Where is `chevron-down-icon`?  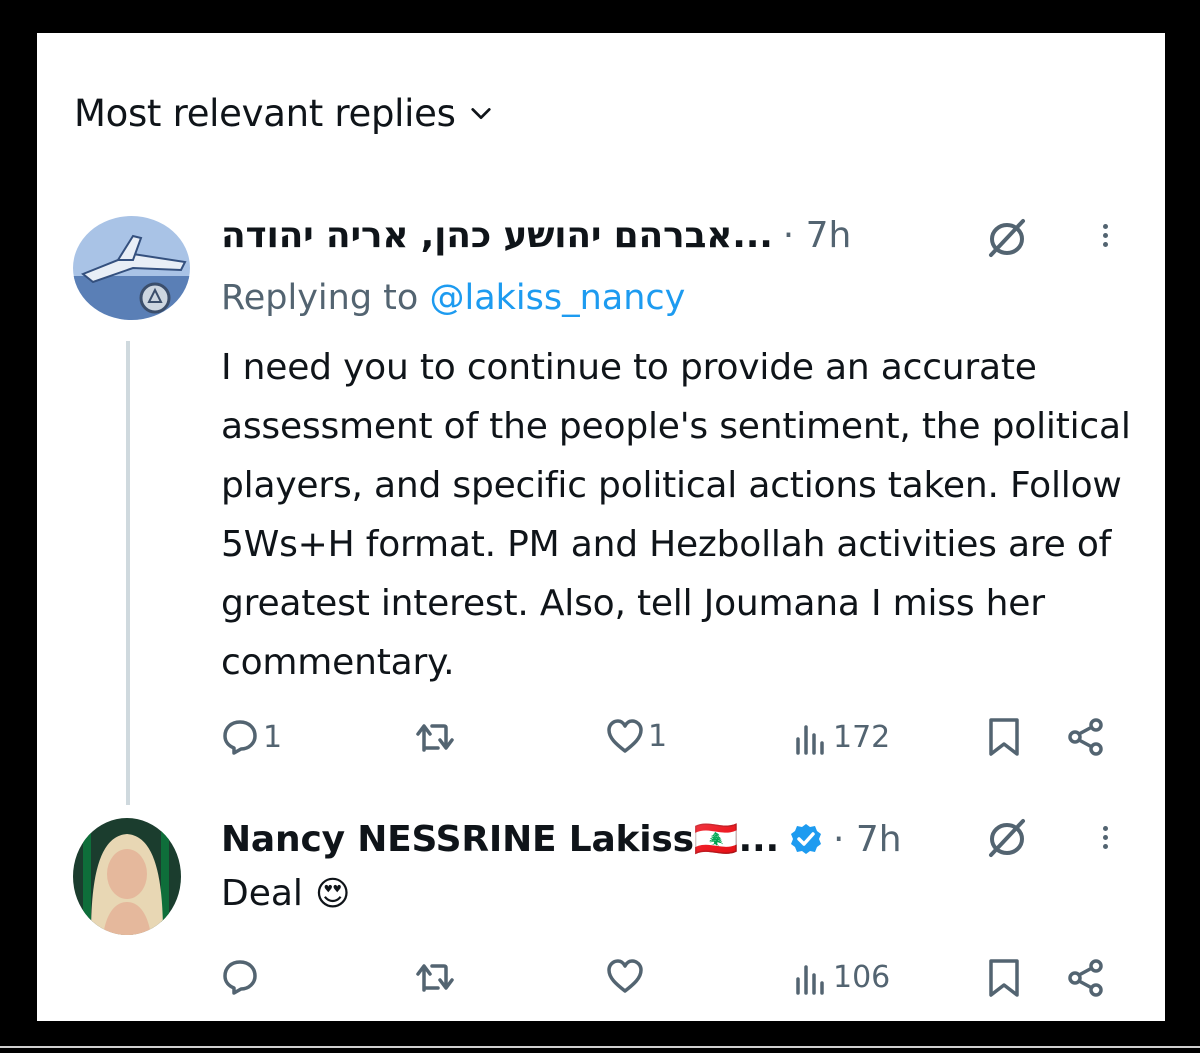 chevron-down-icon is located at coordinates (480, 113).